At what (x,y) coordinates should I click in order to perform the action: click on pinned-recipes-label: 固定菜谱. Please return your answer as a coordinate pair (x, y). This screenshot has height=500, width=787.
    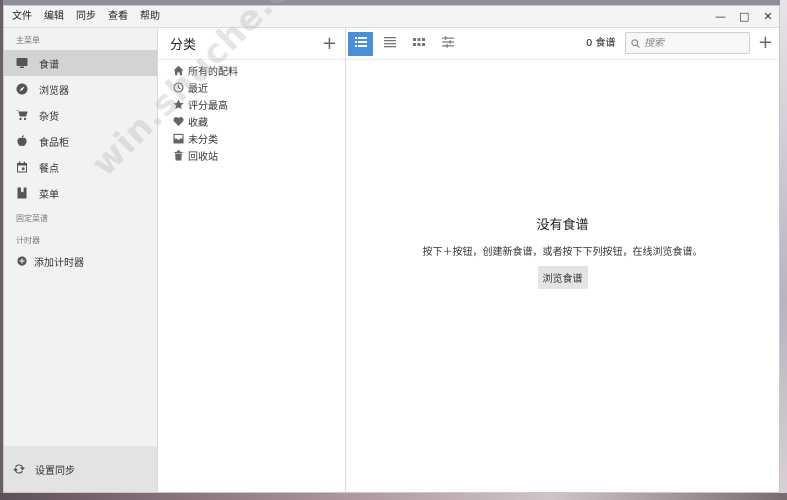
    Looking at the image, I should click on (32, 218).